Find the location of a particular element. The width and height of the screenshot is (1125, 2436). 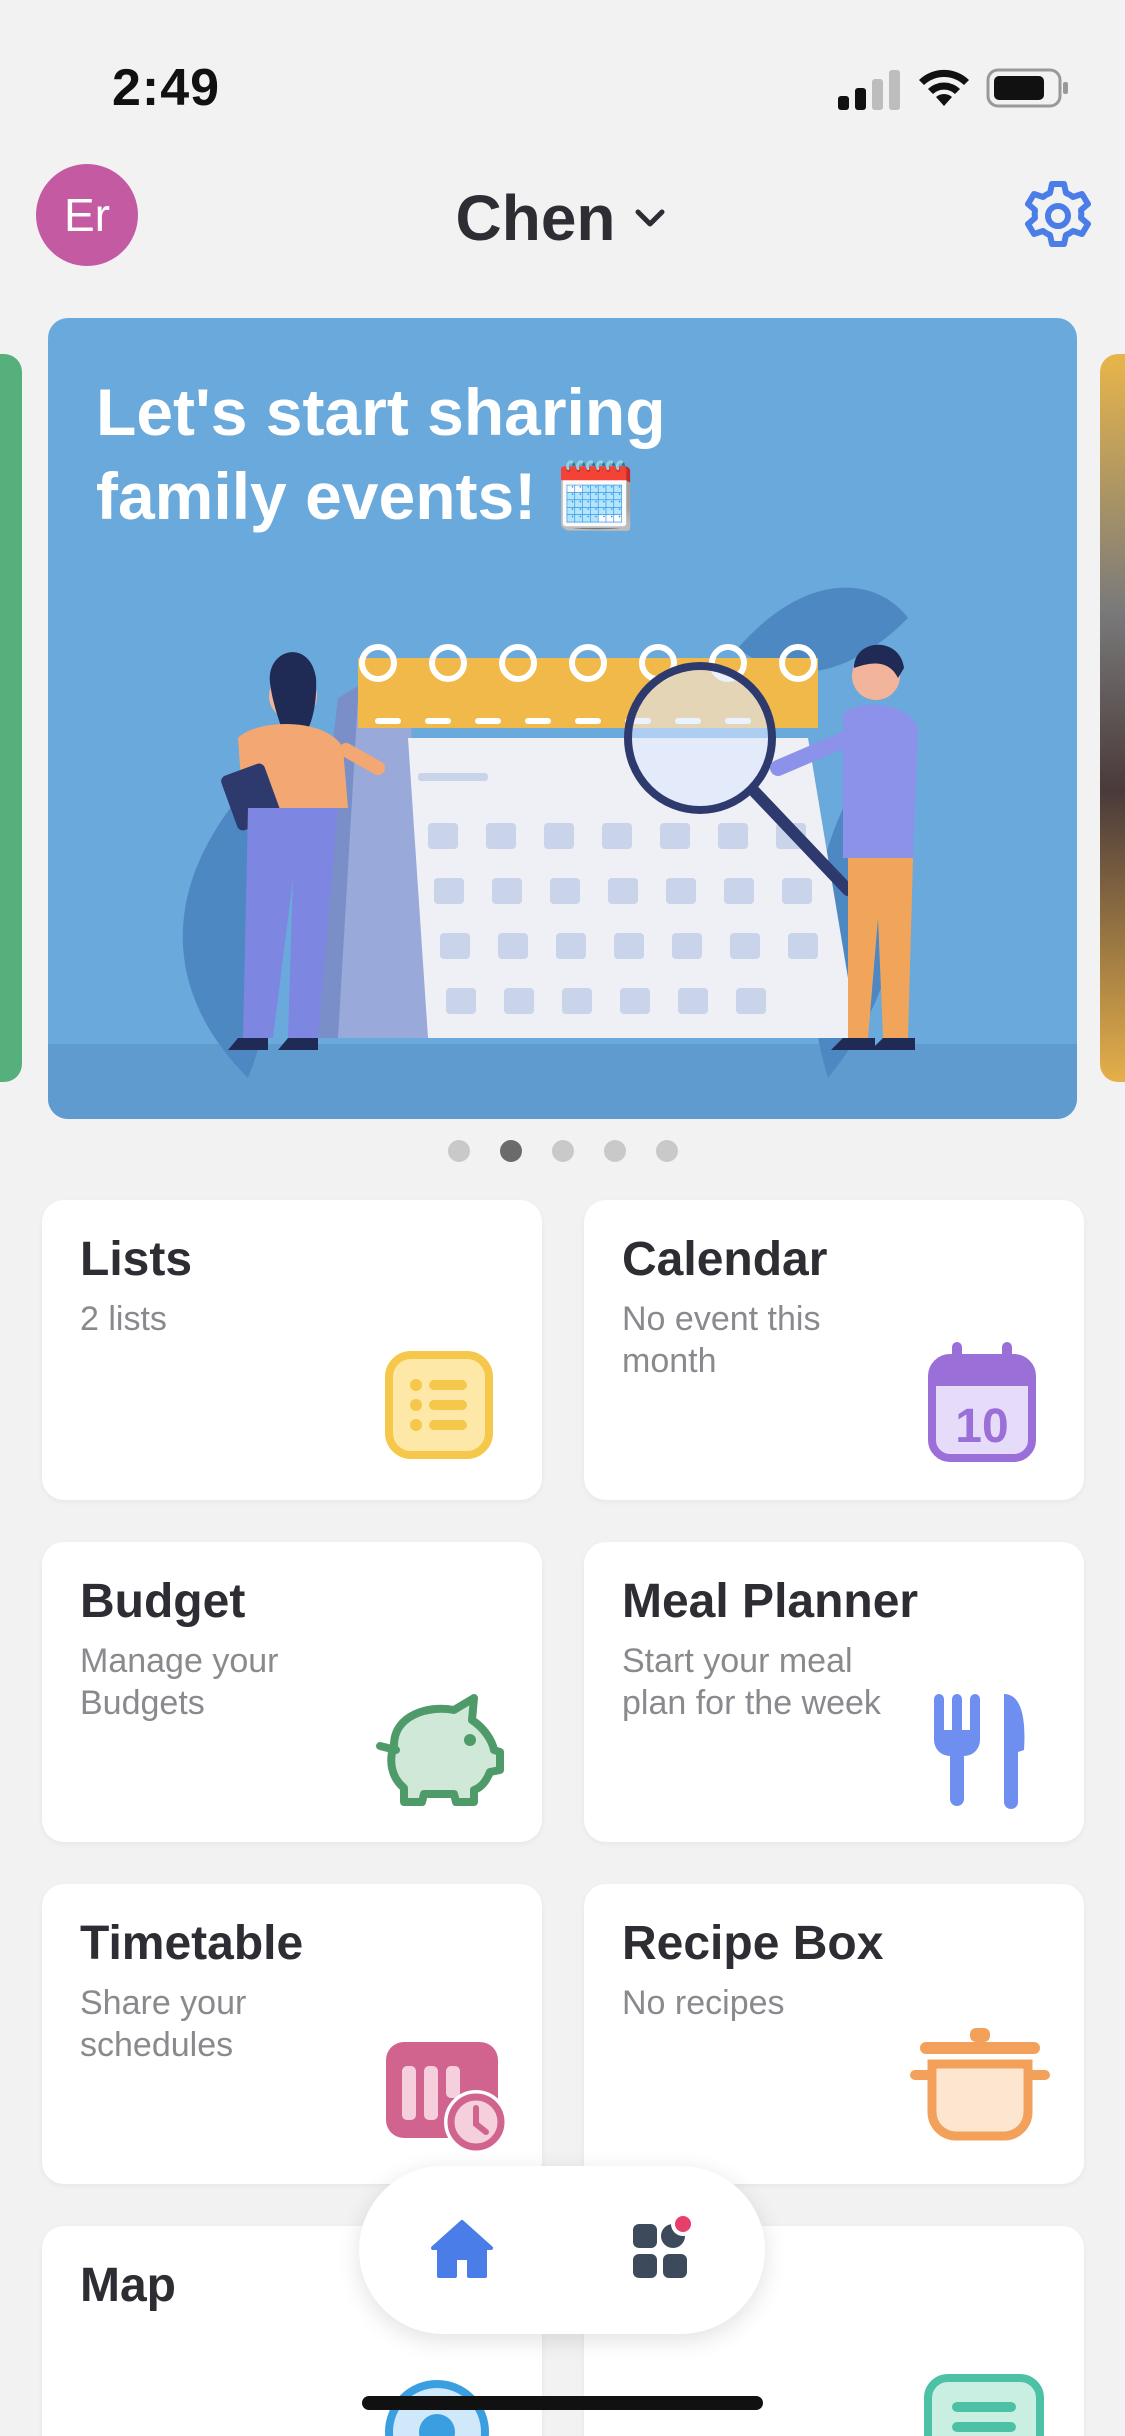

home-icon is located at coordinates (462, 2249).